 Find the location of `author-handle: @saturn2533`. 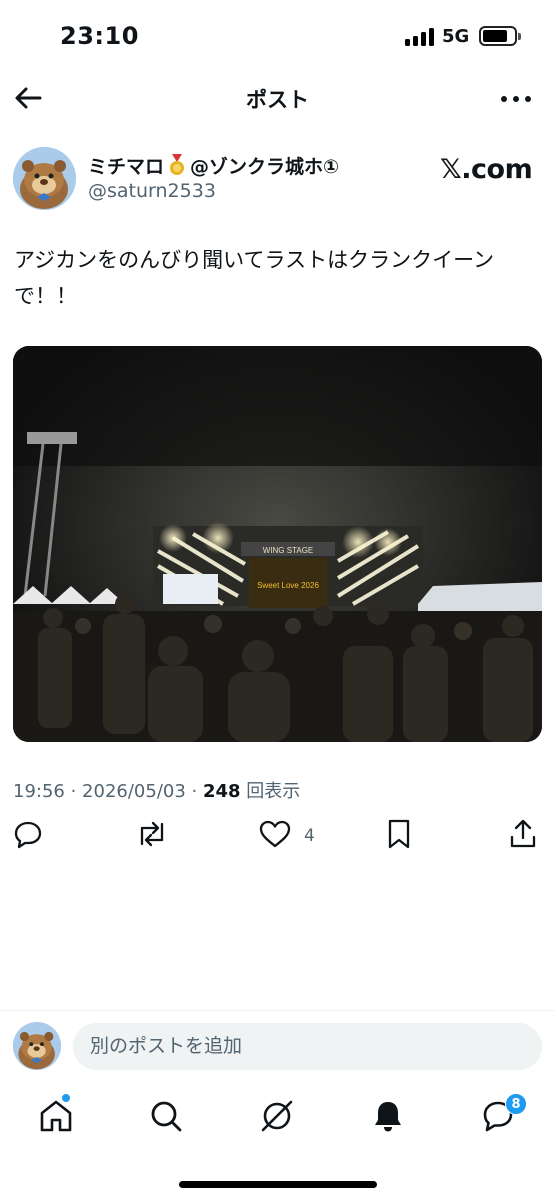

author-handle: @saturn2533 is located at coordinates (152, 191).